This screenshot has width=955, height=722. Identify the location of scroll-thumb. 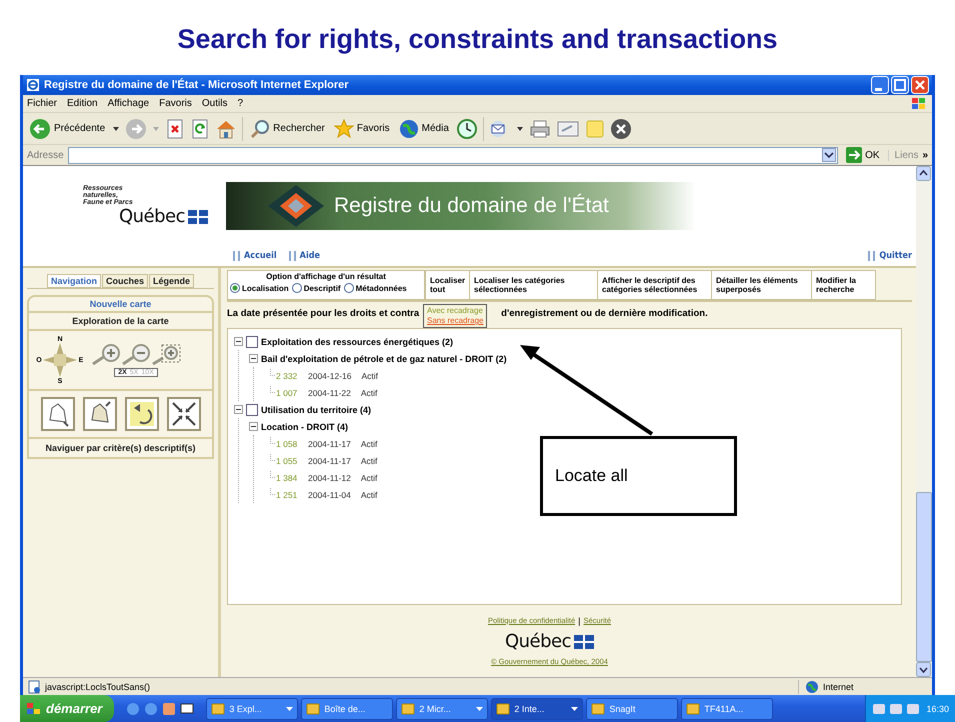
(924, 577).